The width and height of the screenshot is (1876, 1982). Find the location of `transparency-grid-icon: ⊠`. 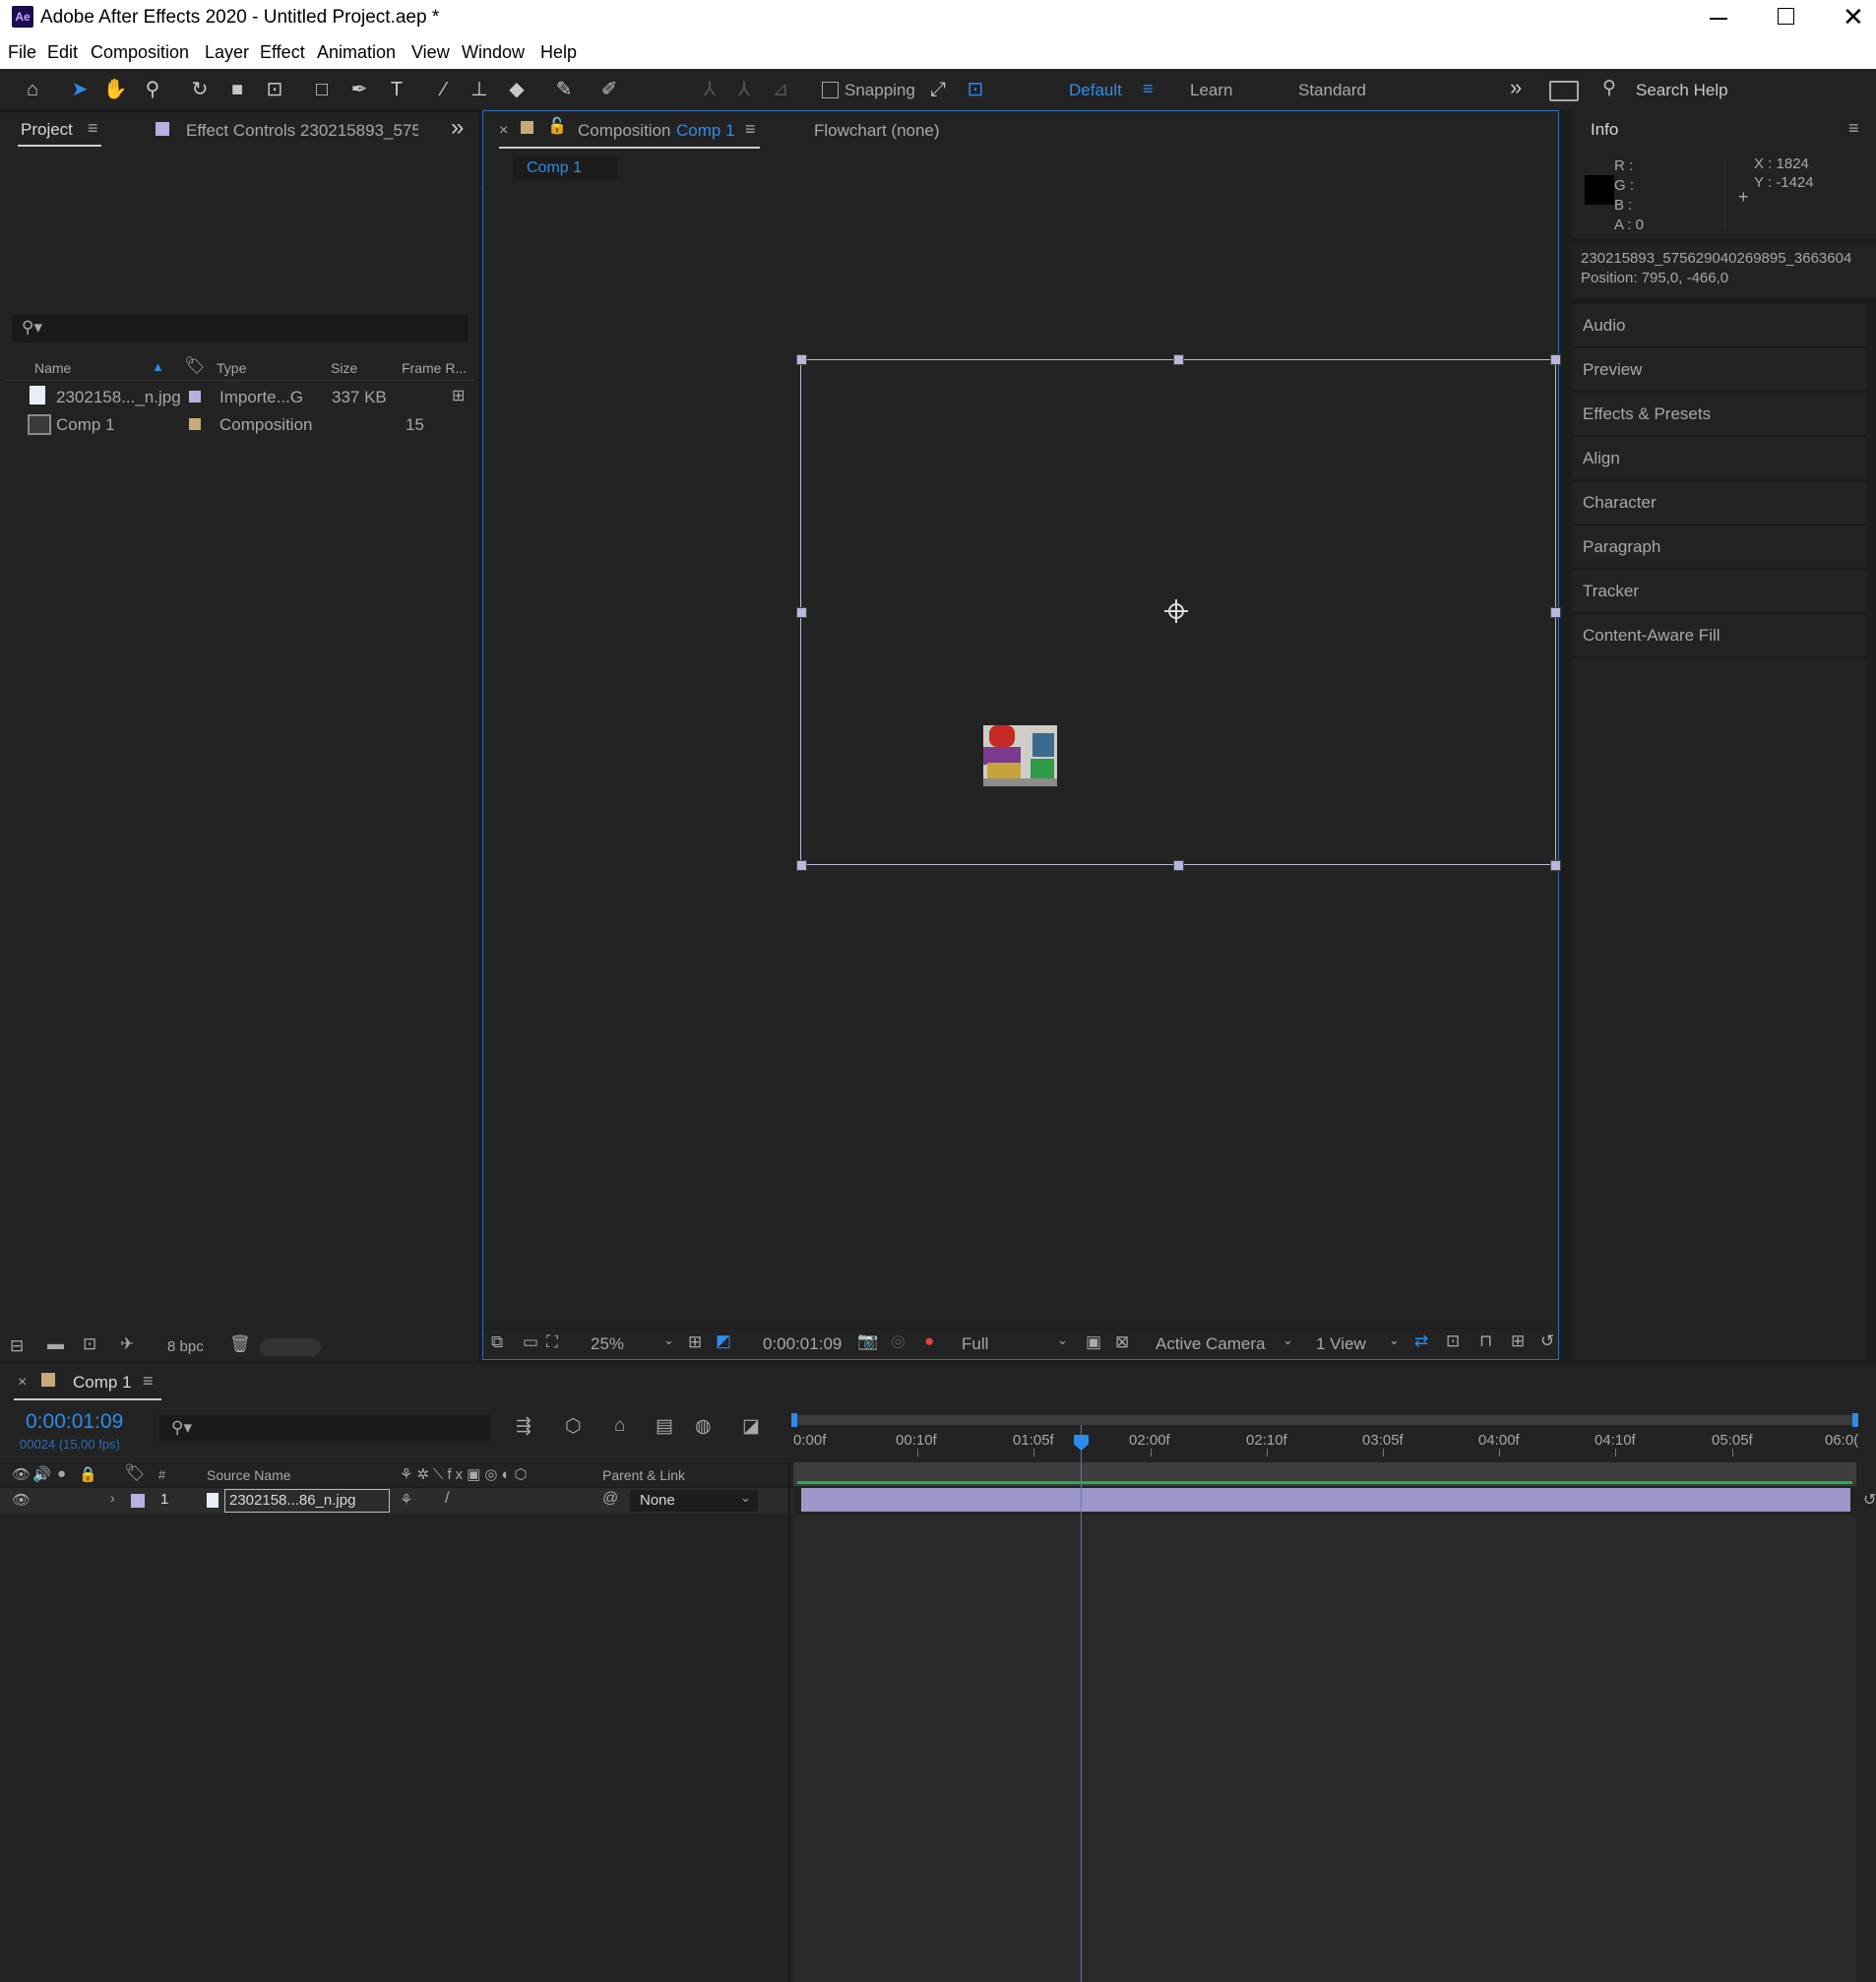

transparency-grid-icon: ⊠ is located at coordinates (1122, 1342).